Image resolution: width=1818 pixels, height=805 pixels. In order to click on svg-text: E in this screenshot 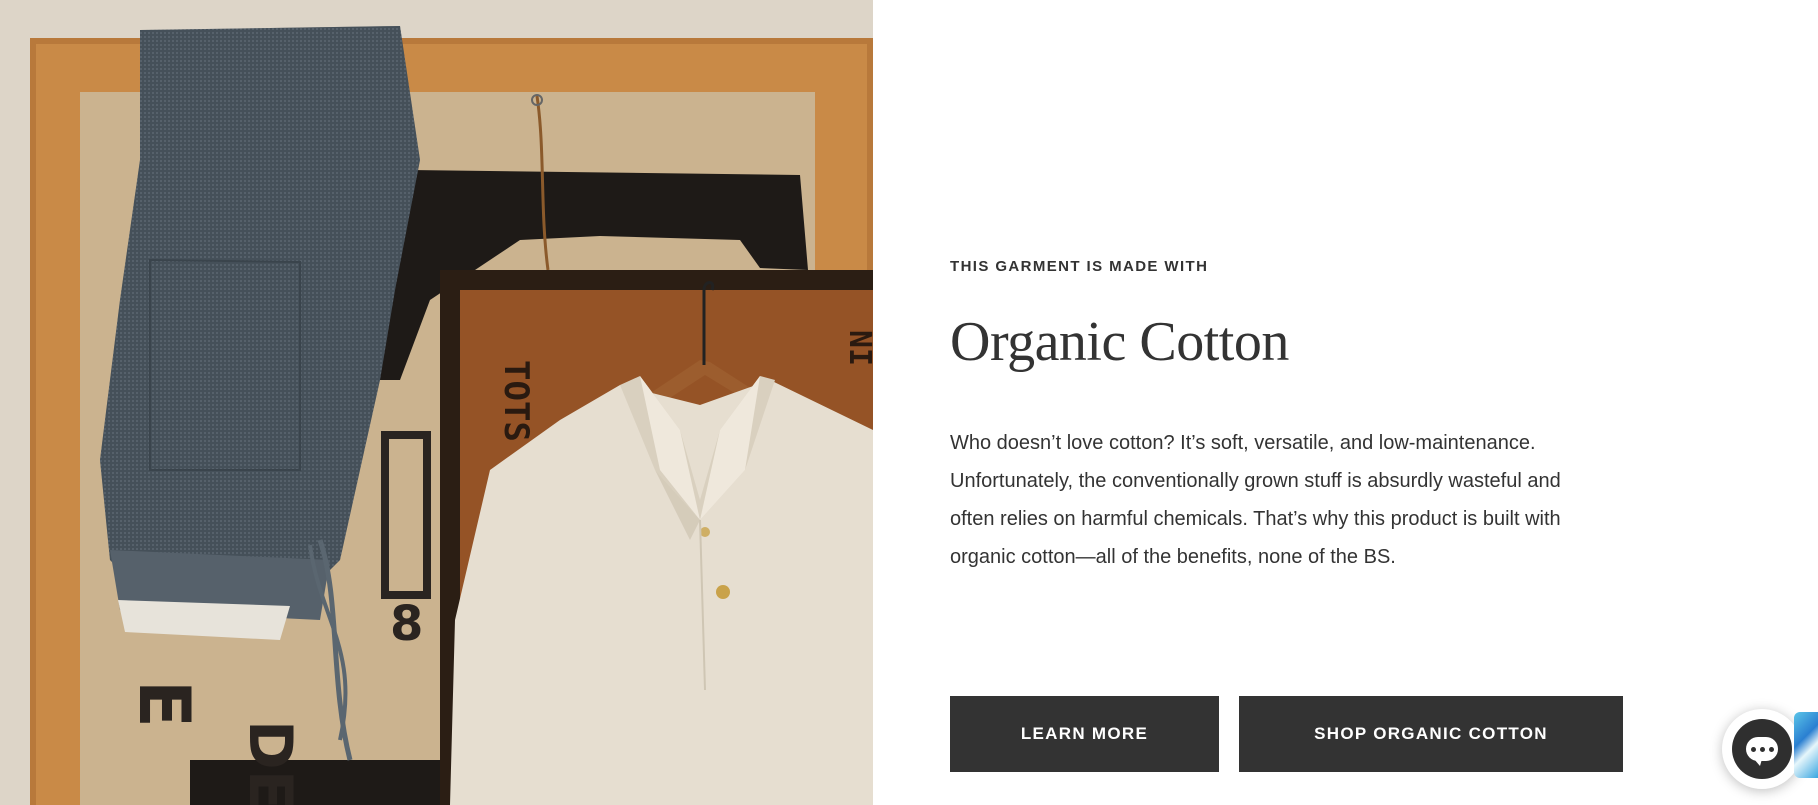, I will do `click(164, 704)`.